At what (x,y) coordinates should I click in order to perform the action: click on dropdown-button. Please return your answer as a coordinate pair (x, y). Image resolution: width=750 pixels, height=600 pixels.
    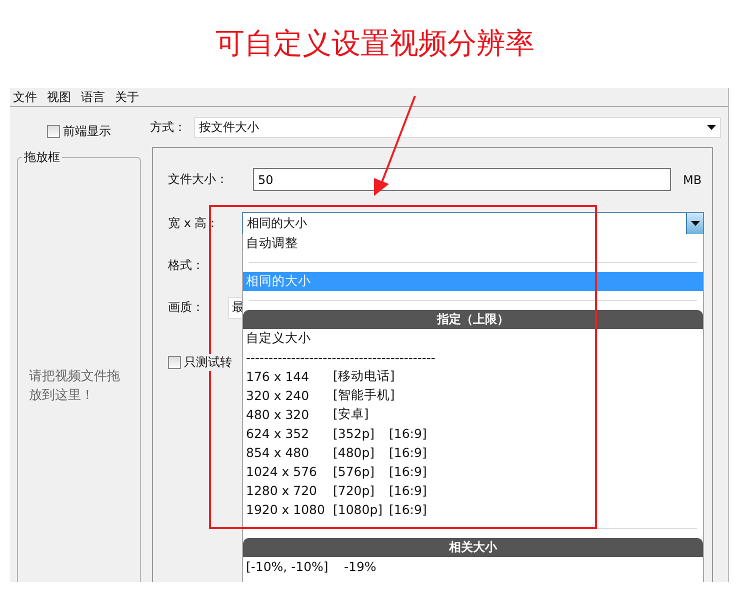
    Looking at the image, I should click on (694, 223).